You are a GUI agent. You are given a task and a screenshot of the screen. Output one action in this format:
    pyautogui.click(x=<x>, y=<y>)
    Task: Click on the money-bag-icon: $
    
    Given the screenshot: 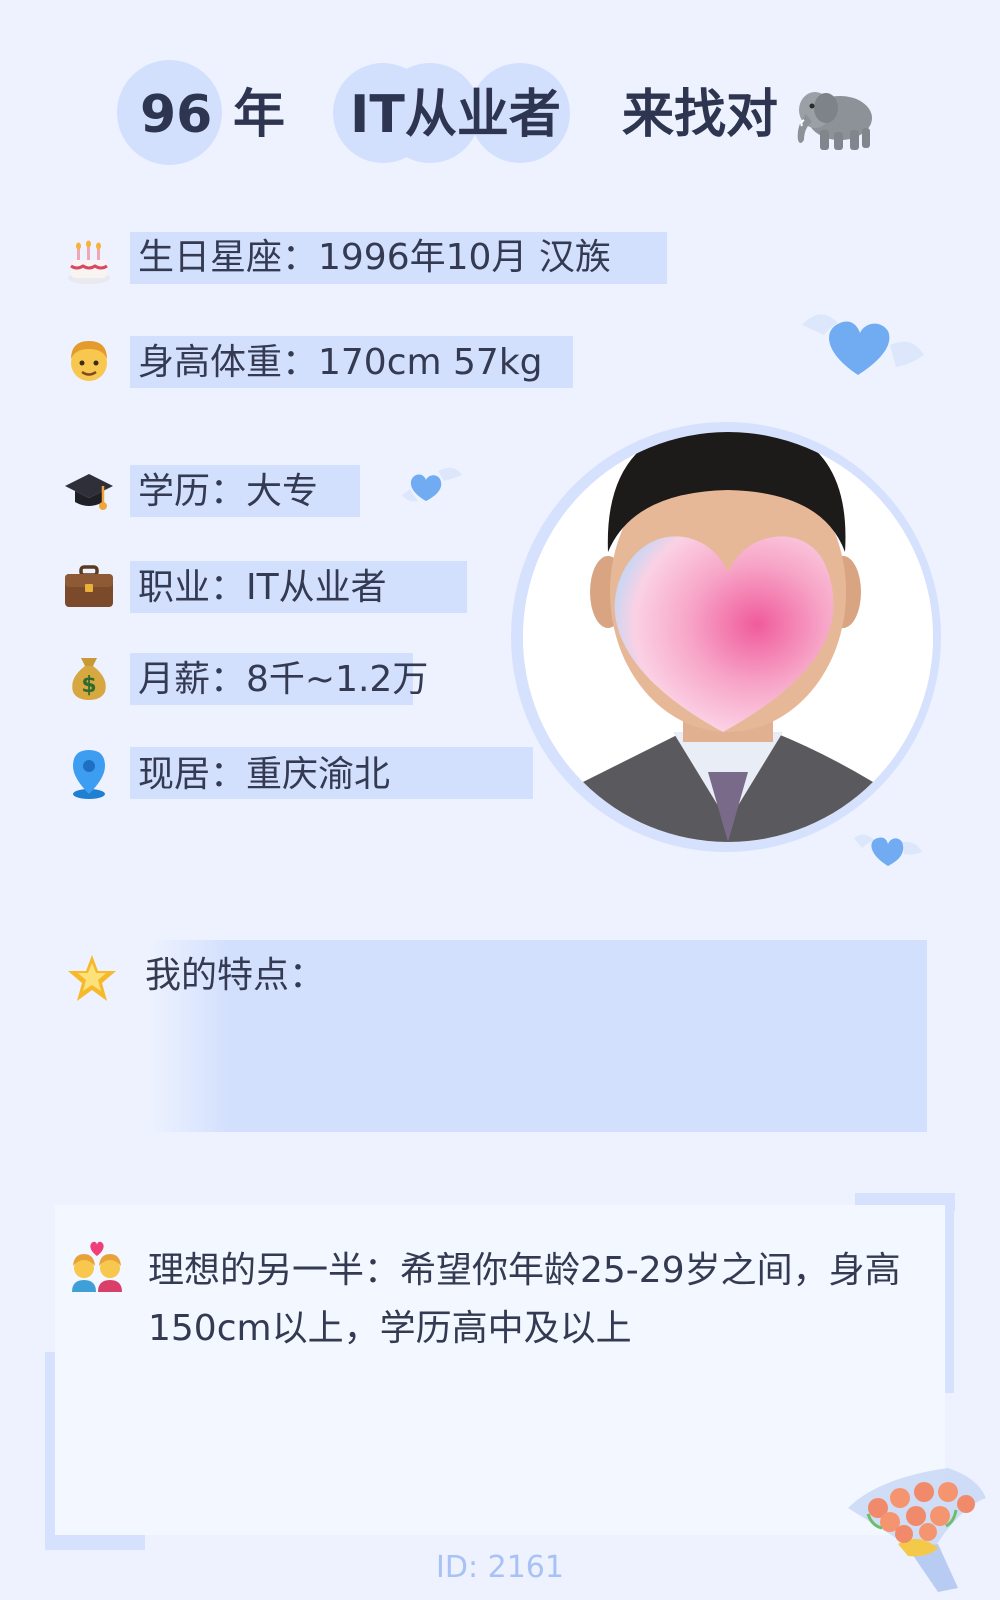 What is the action you would take?
    pyautogui.click(x=89, y=678)
    